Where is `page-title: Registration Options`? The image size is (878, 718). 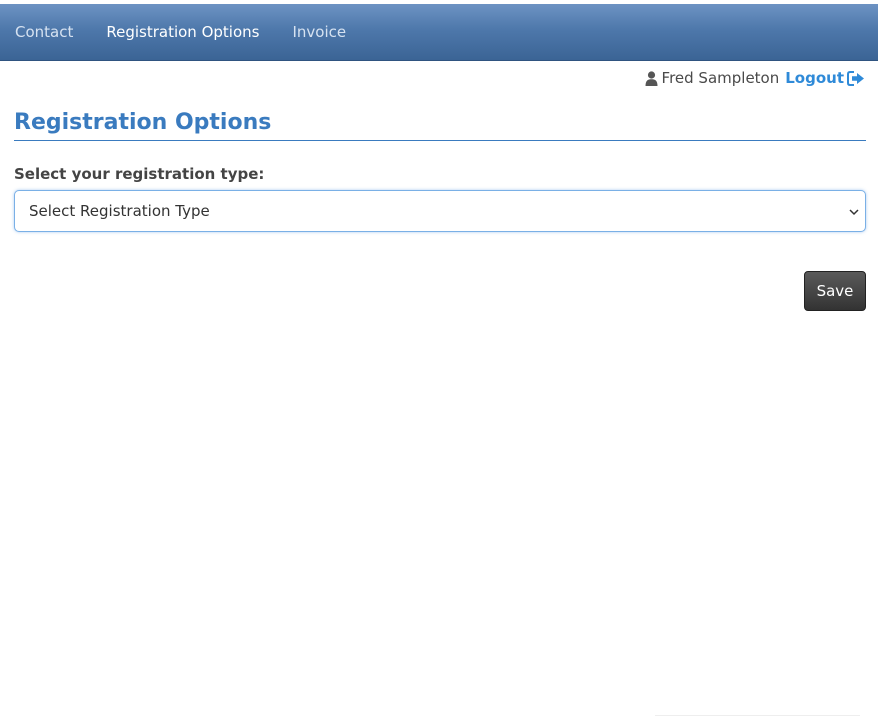
page-title: Registration Options is located at coordinates (143, 122).